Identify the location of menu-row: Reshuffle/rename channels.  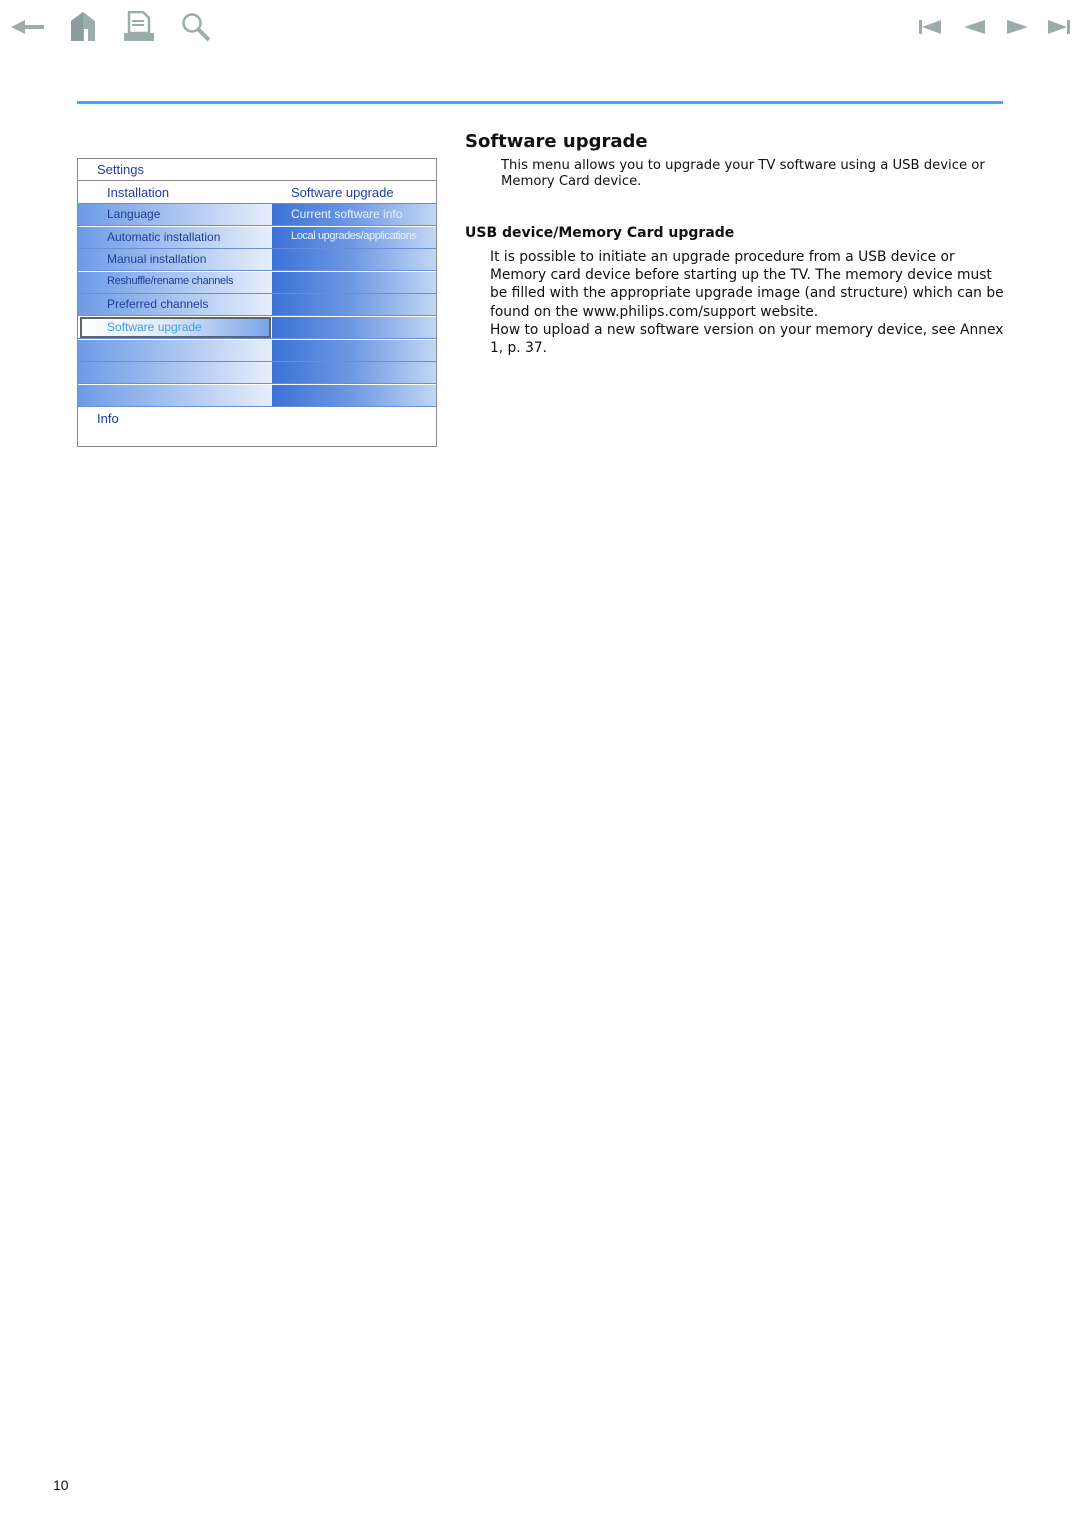
(257, 282).